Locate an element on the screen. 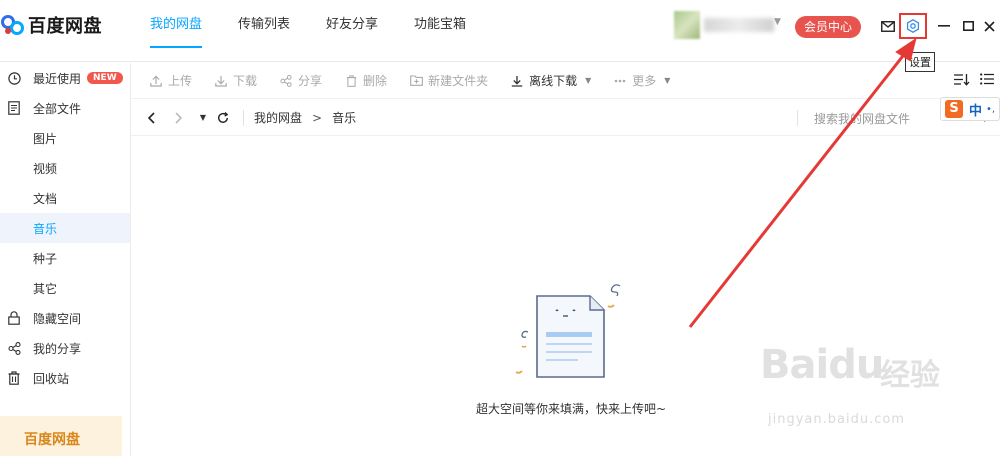 The image size is (1000, 456). offline-download-button: 离线下载 ▼ is located at coordinates (550, 80).